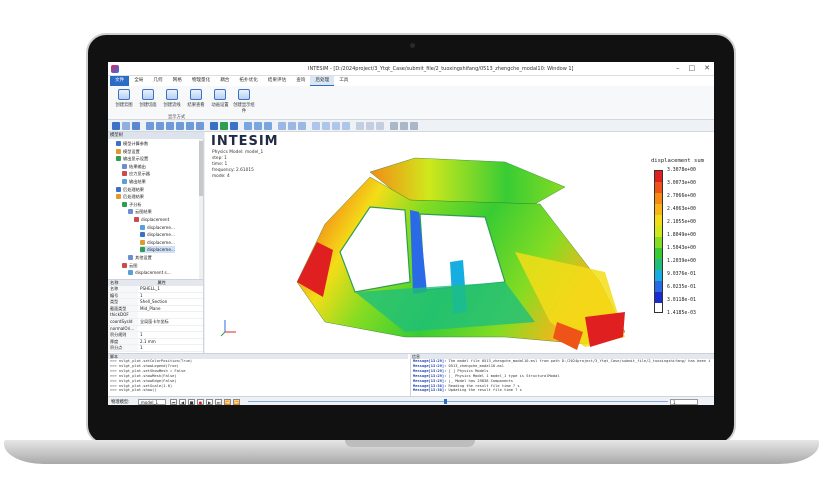 This screenshot has width=823, height=477. Describe the element at coordinates (191, 401) in the screenshot. I see `stop-button: ■` at that location.